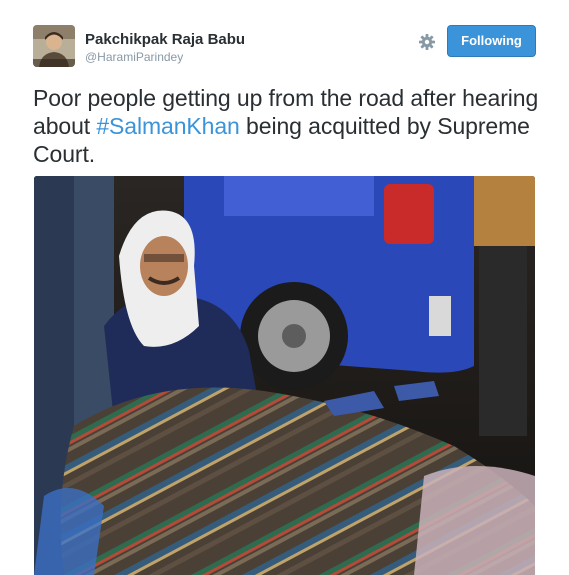  Describe the element at coordinates (168, 126) in the screenshot. I see `hashtag-link: #SalmanKhan` at that location.